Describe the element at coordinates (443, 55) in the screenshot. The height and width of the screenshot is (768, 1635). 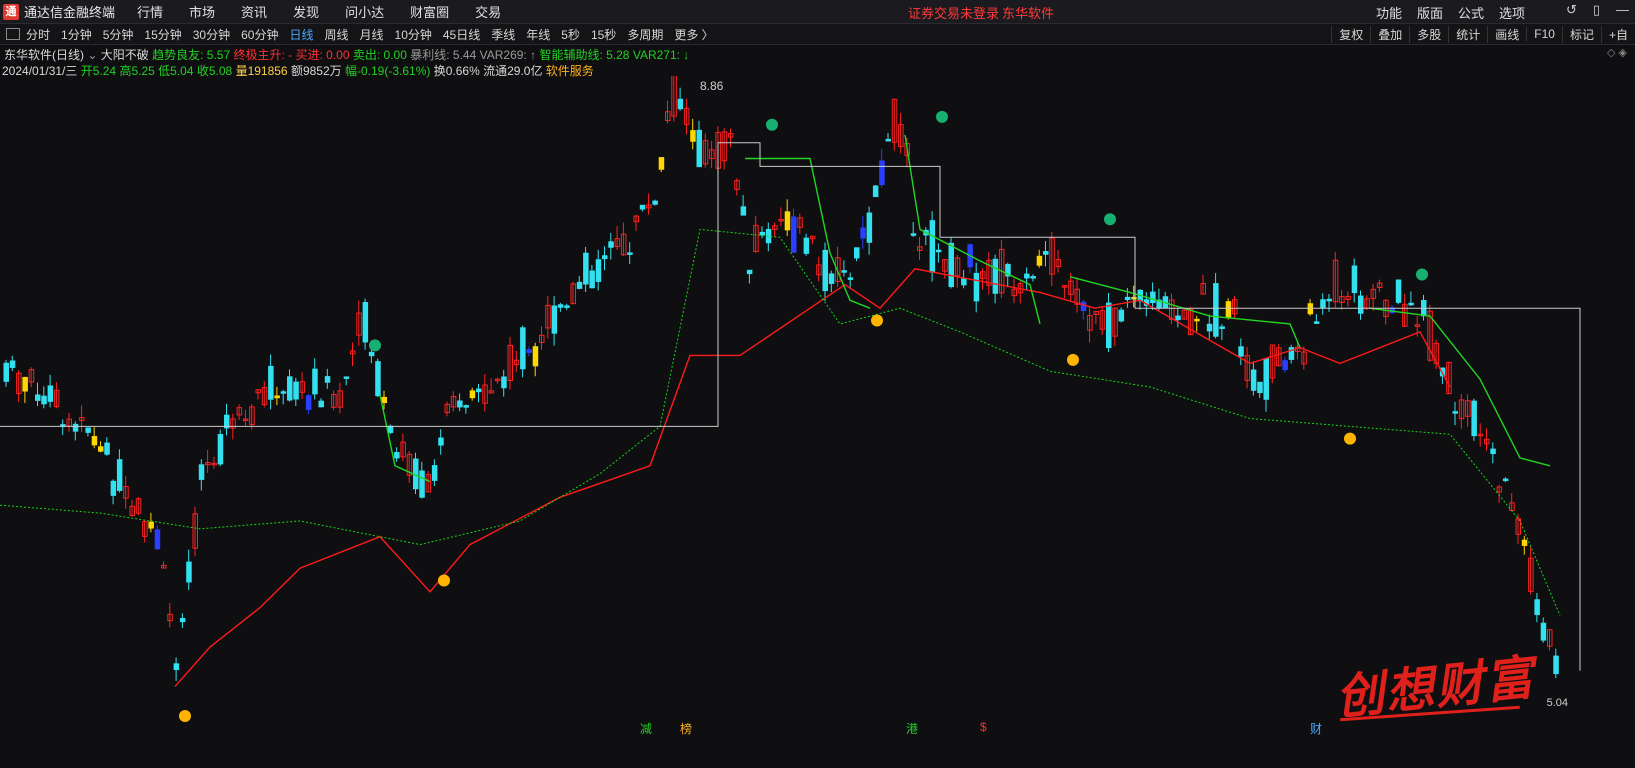
I see `profit-line-value: 暴利线: 5.44` at that location.